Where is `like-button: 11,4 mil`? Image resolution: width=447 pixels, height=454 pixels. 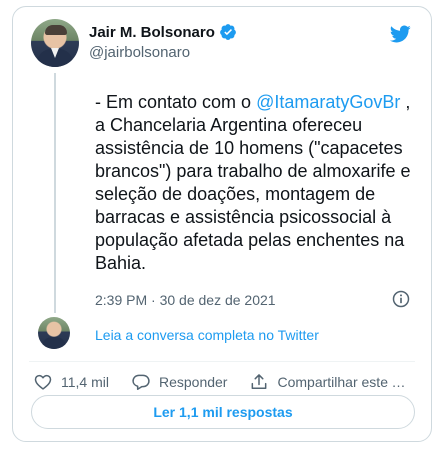
like-button: 11,4 mil is located at coordinates (71, 382).